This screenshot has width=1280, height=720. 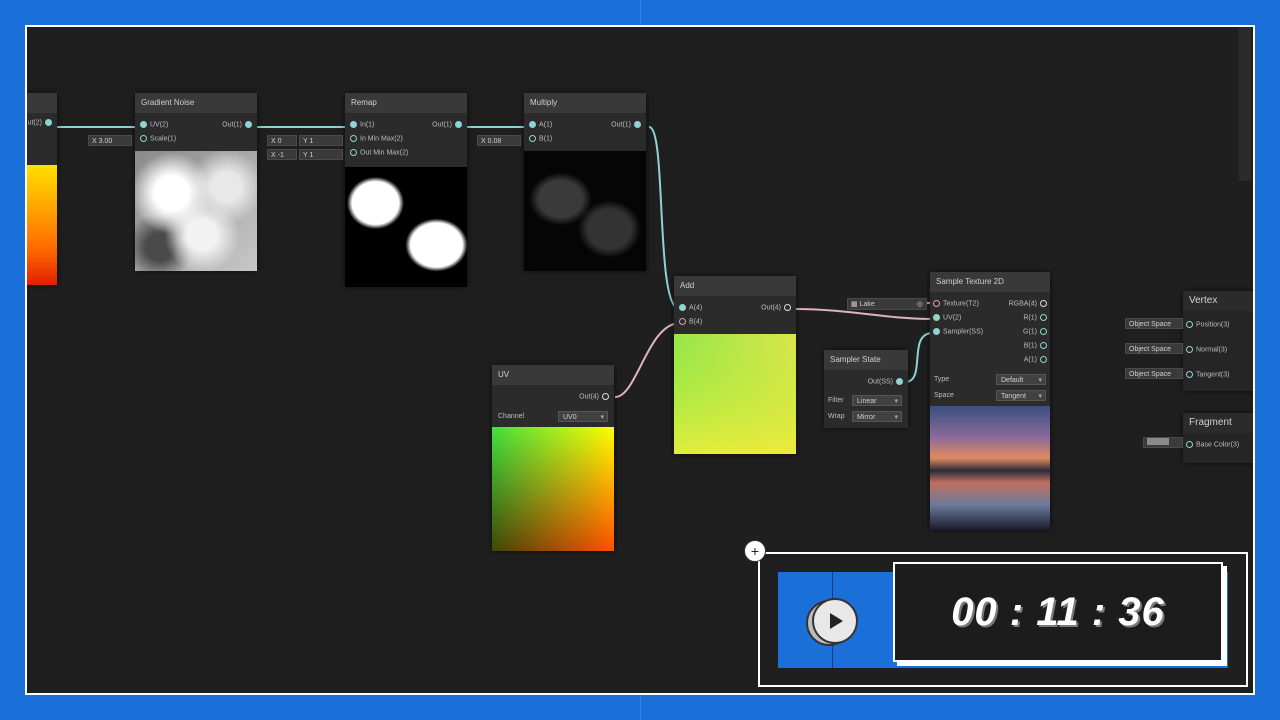 I want to click on port-sampler-in: Sampler(SS), so click(x=956, y=331).